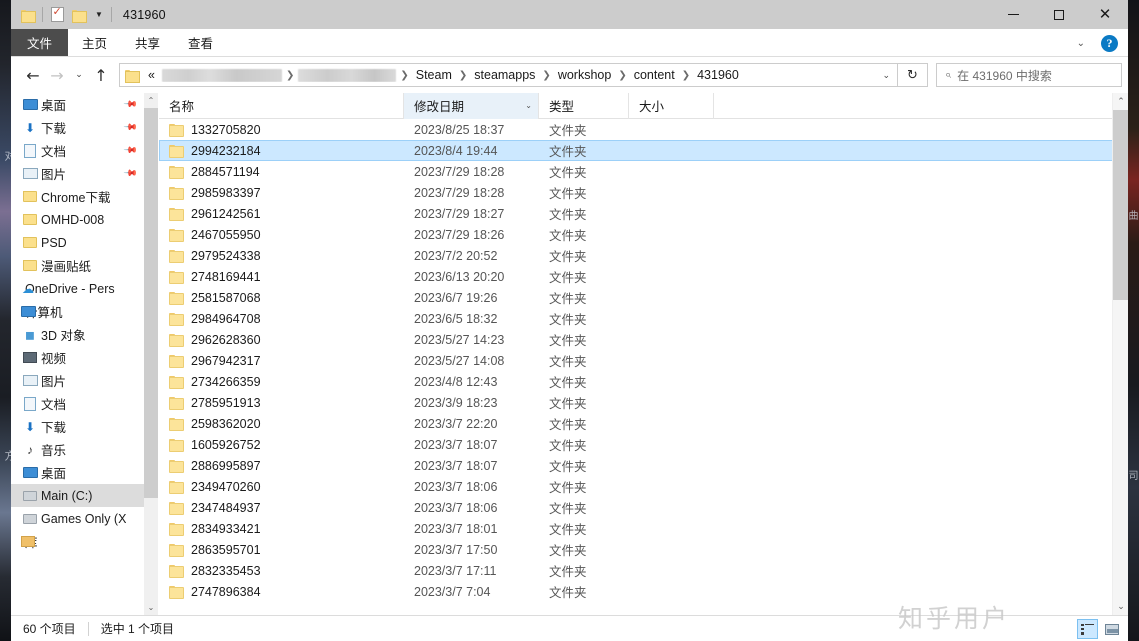 This screenshot has height=641, width=1139. I want to click on breadcrumb-steamapps: steamapps, so click(504, 75).